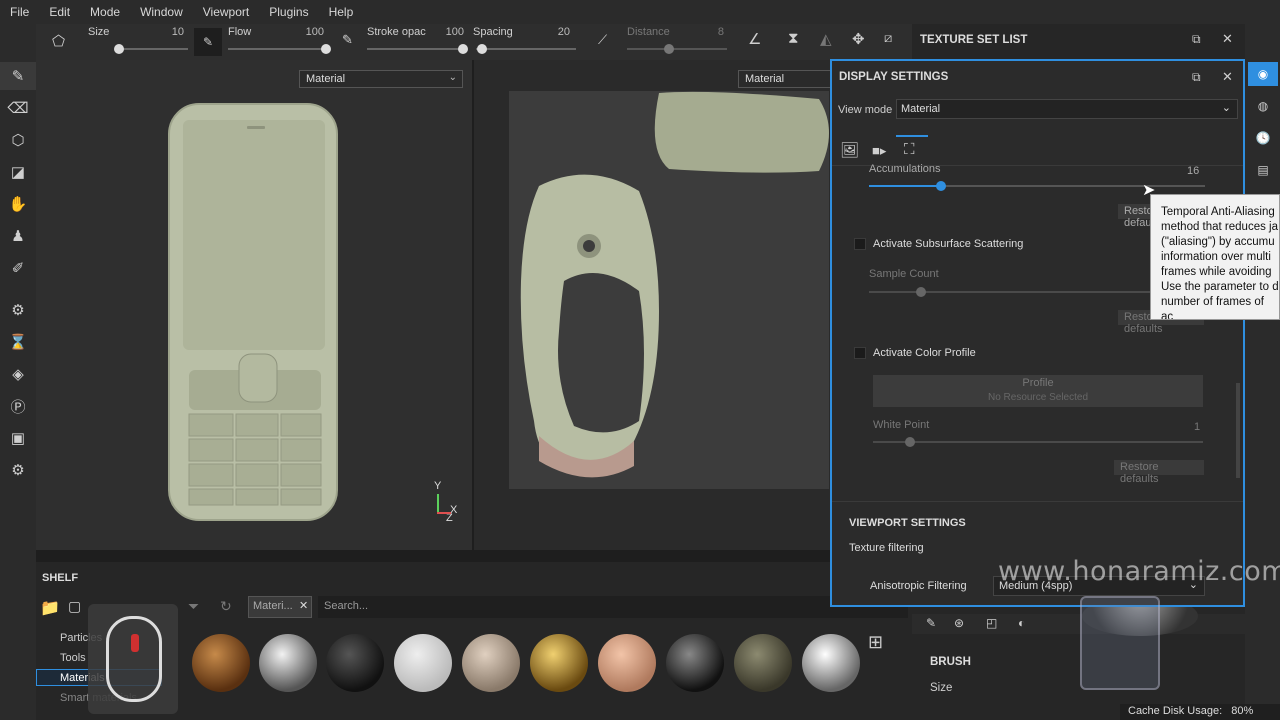  What do you see at coordinates (1197, 427) in the screenshot?
I see `white-point-value: 1` at bounding box center [1197, 427].